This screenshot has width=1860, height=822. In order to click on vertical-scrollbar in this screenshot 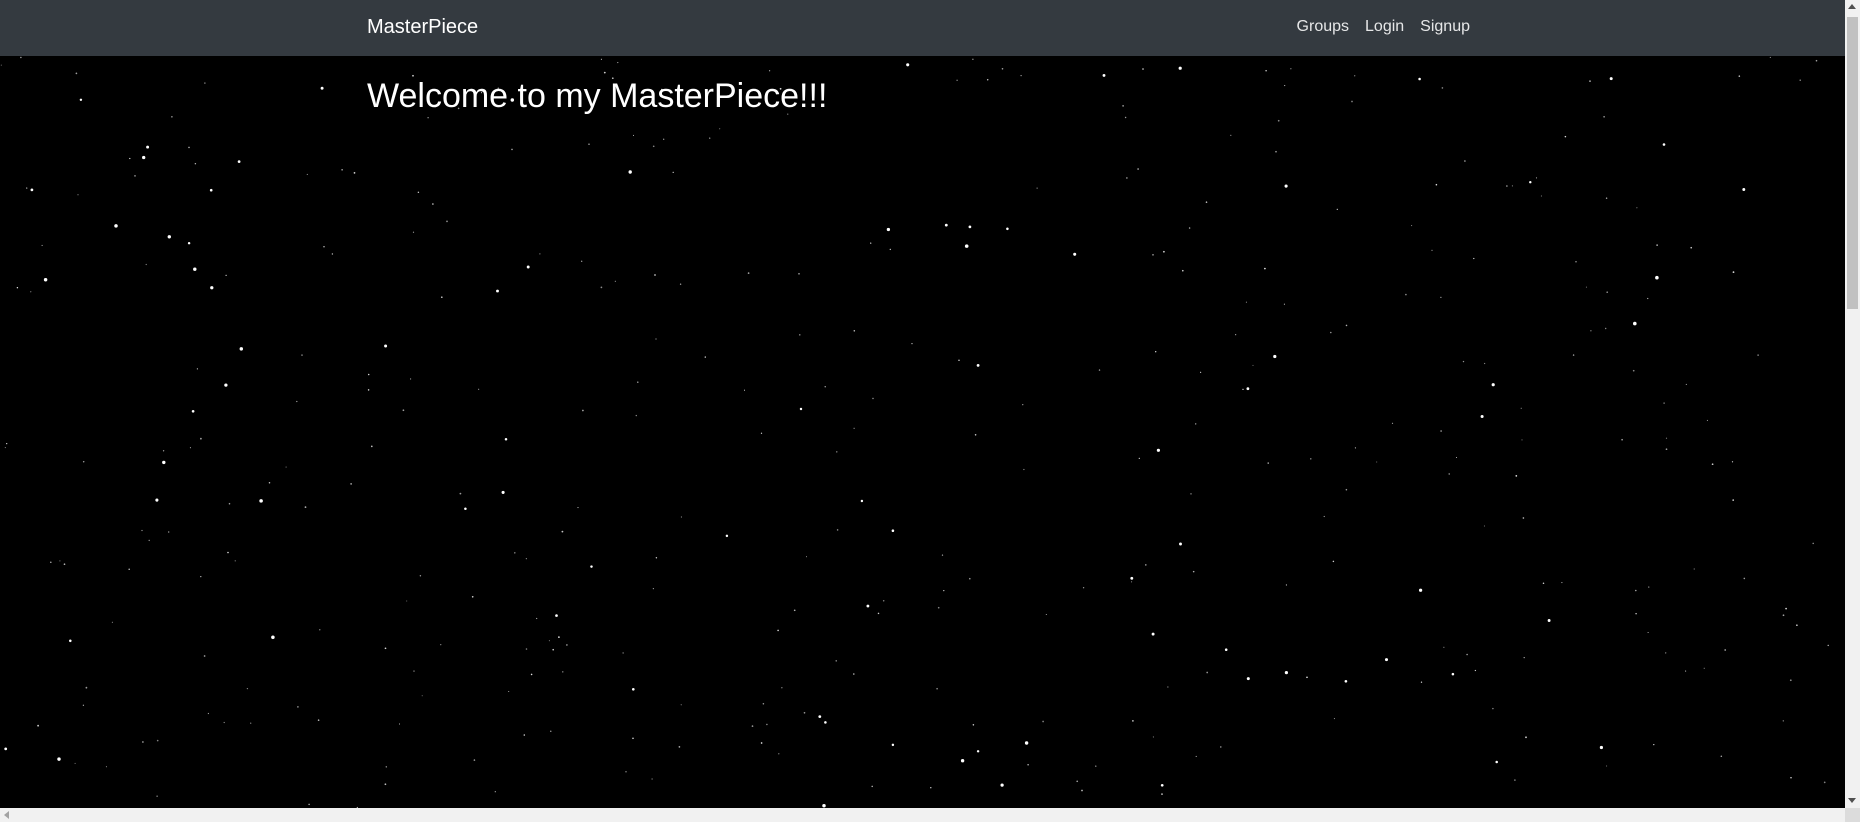, I will do `click(1852, 404)`.